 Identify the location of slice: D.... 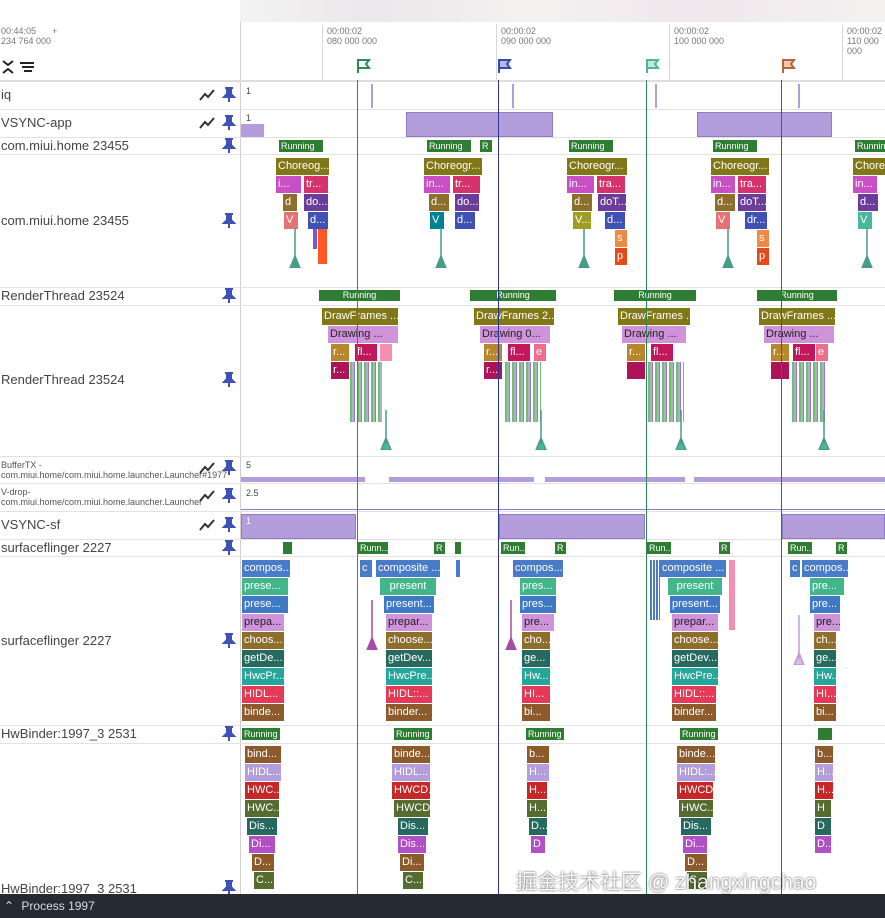
(538, 826).